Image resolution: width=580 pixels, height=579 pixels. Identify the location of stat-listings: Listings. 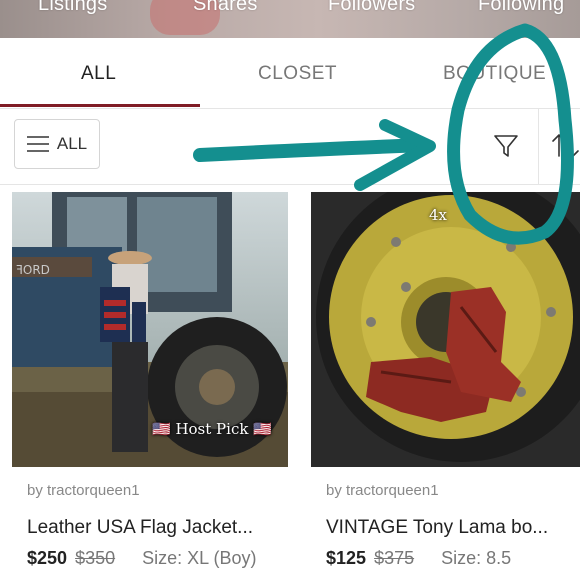
(72, 8).